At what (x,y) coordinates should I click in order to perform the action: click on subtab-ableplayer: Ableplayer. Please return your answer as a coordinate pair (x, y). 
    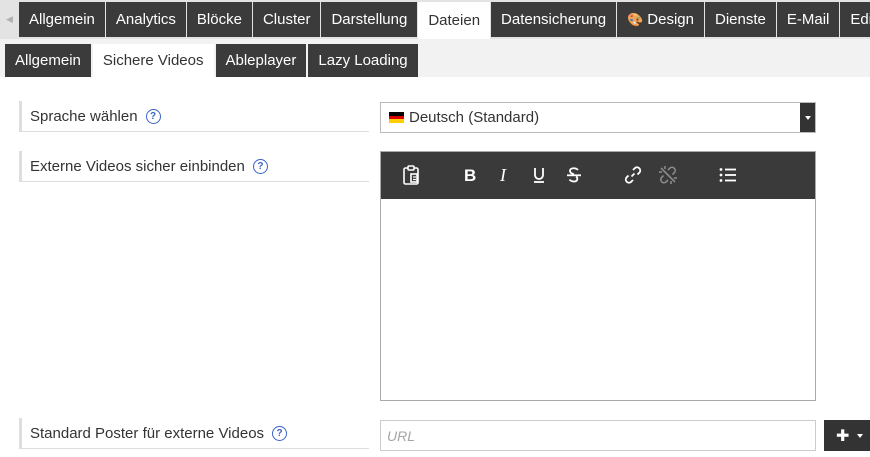
    Looking at the image, I should click on (261, 60).